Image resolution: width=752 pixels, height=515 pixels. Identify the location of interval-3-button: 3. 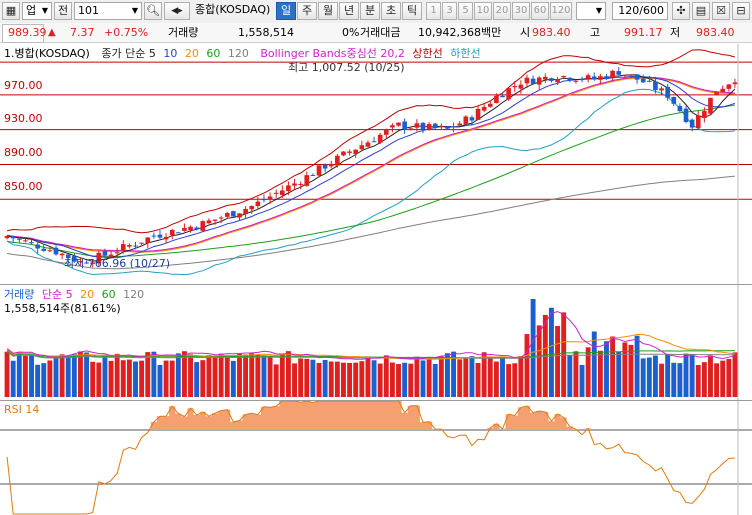
(449, 11).